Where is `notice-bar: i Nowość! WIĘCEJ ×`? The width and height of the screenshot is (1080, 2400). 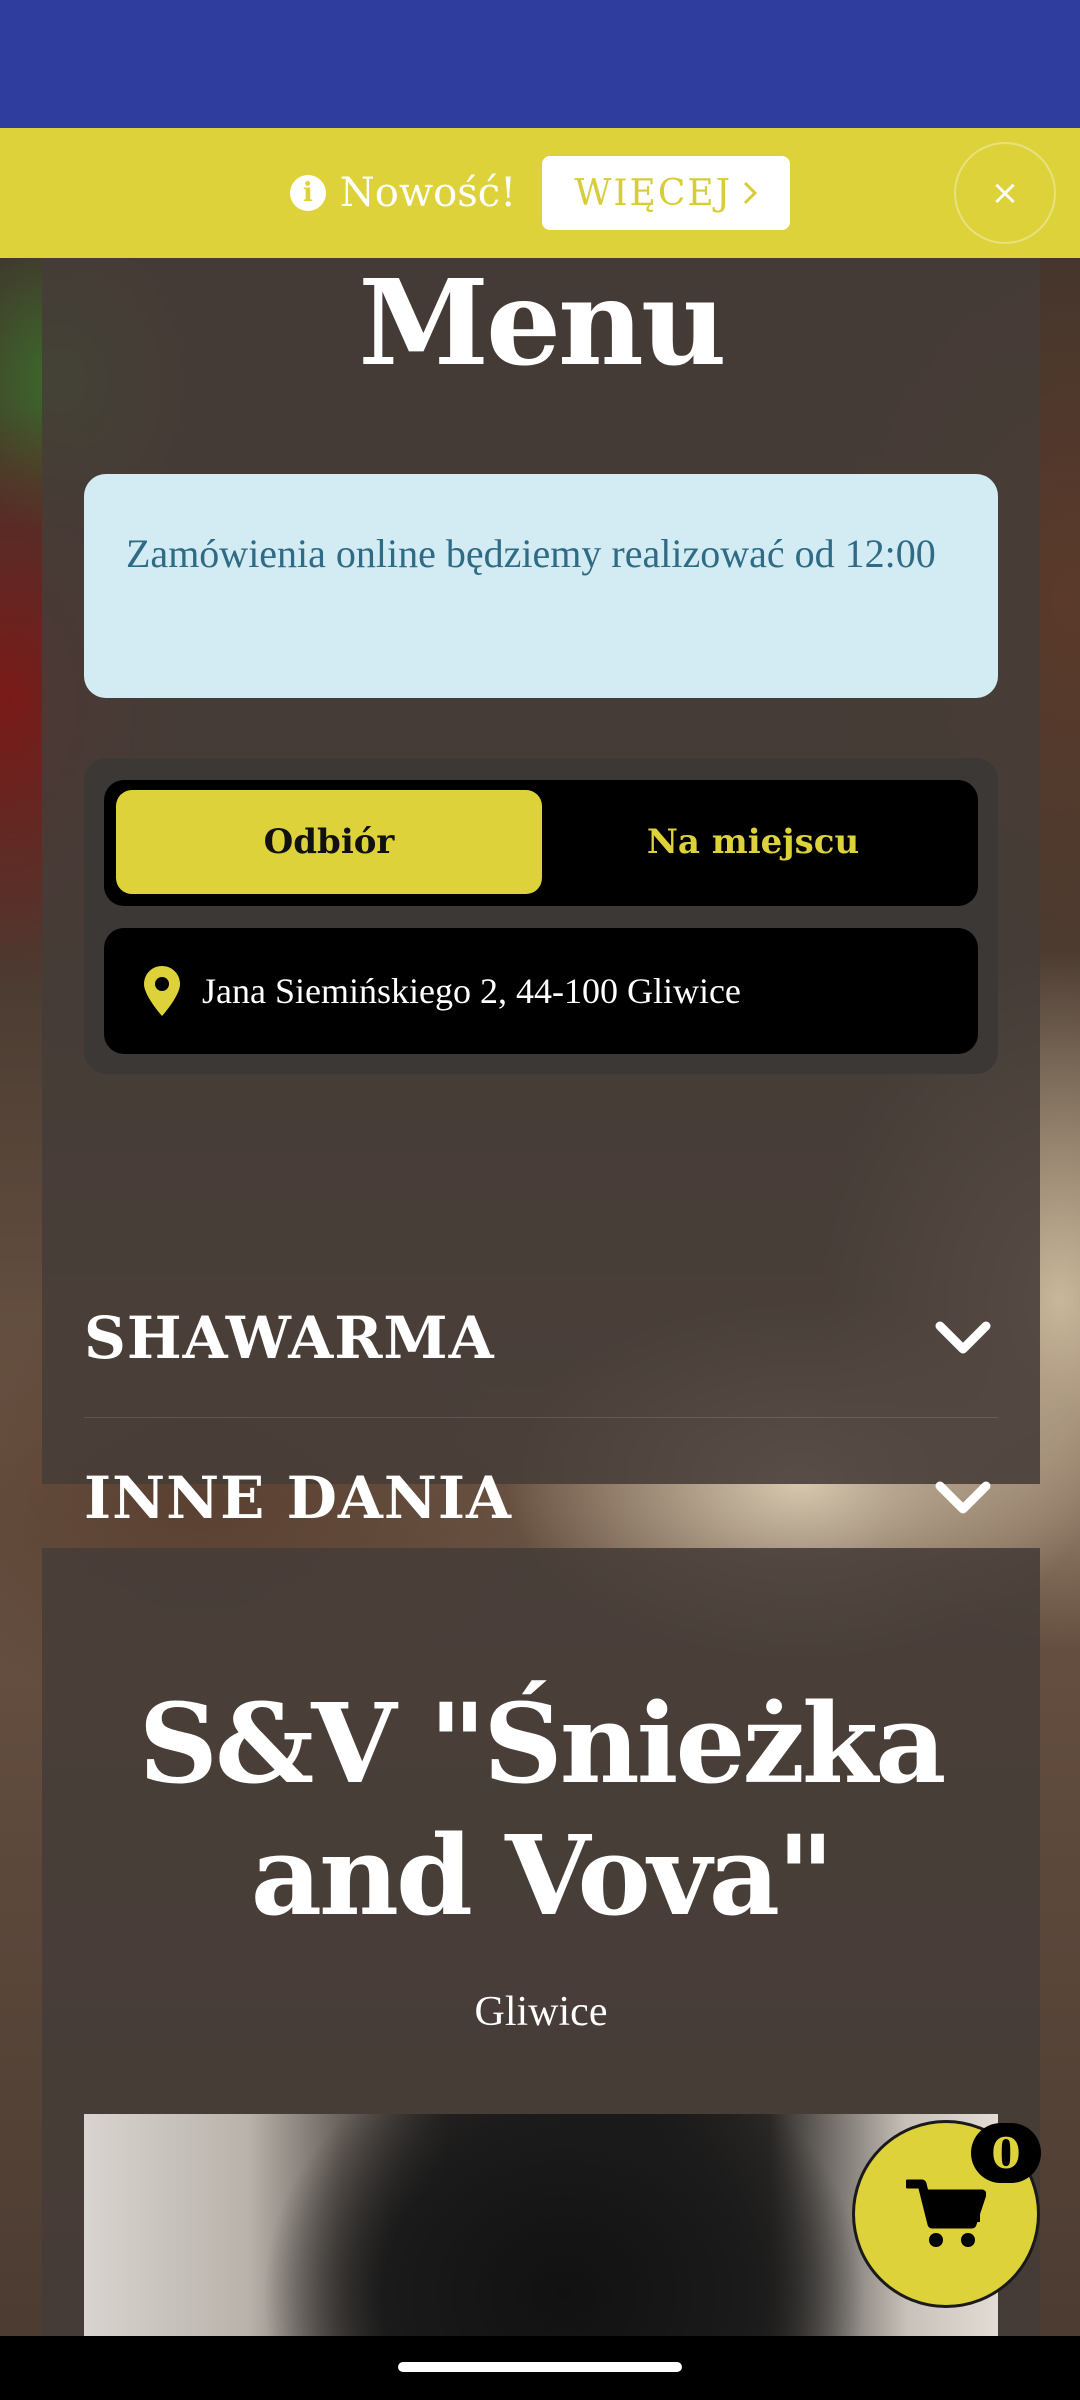
notice-bar: i Nowość! WIĘCEJ × is located at coordinates (540, 193).